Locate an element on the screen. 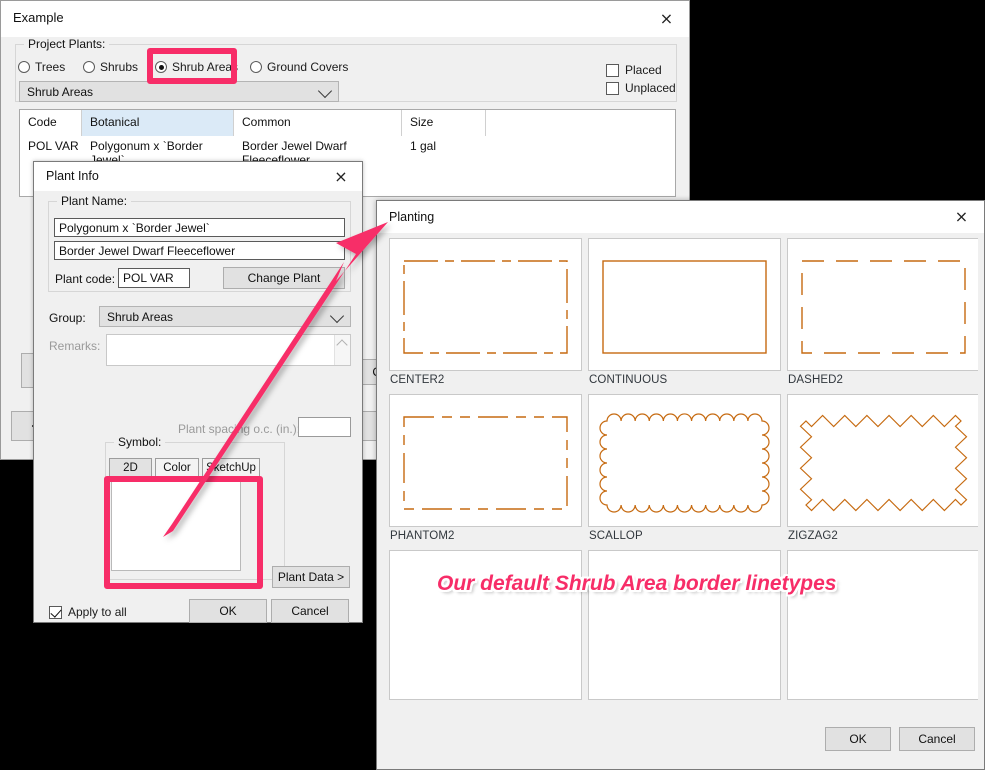 This screenshot has width=985, height=770. linetype-tile-scallop: SCALLOP is located at coordinates (684, 468).